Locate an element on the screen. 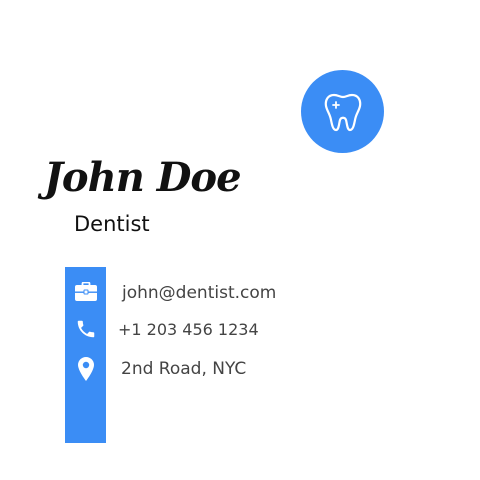  tooth-icon is located at coordinates (342, 112).